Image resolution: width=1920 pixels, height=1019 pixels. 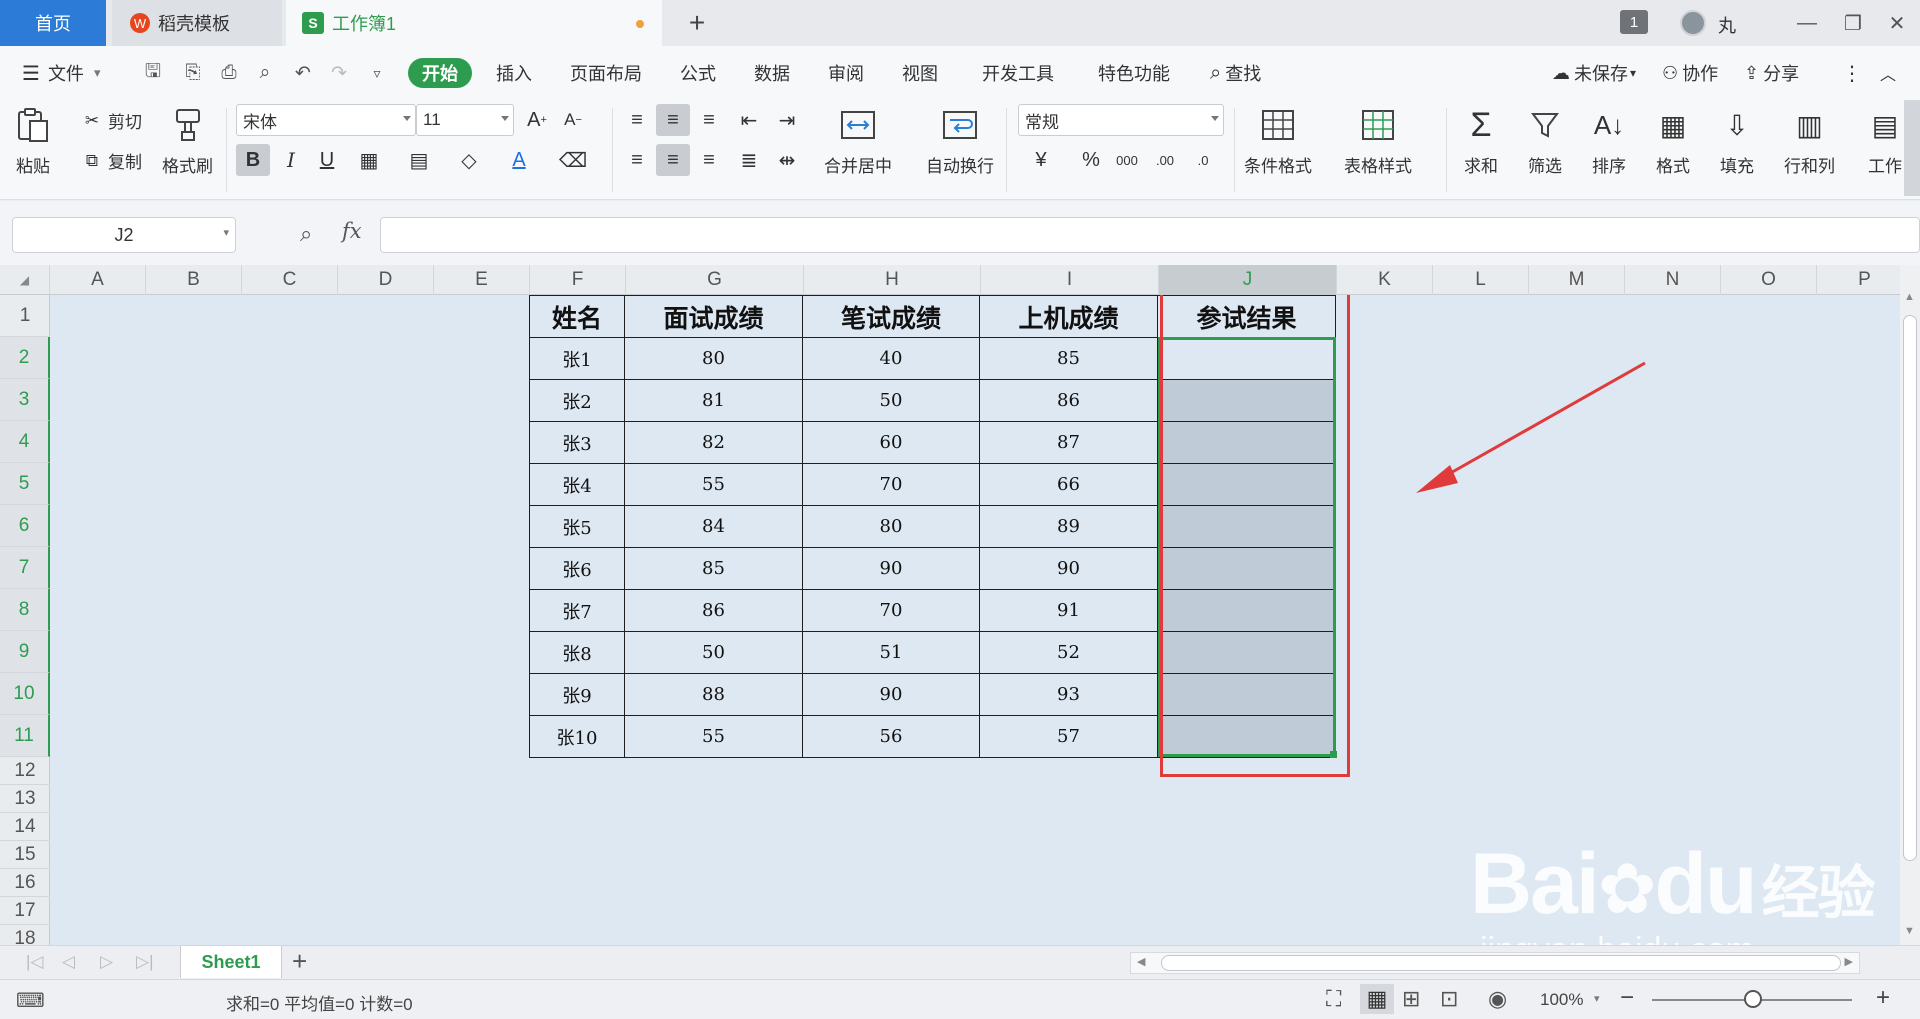 What do you see at coordinates (25, 526) in the screenshot?
I see `row-header-6: 6` at bounding box center [25, 526].